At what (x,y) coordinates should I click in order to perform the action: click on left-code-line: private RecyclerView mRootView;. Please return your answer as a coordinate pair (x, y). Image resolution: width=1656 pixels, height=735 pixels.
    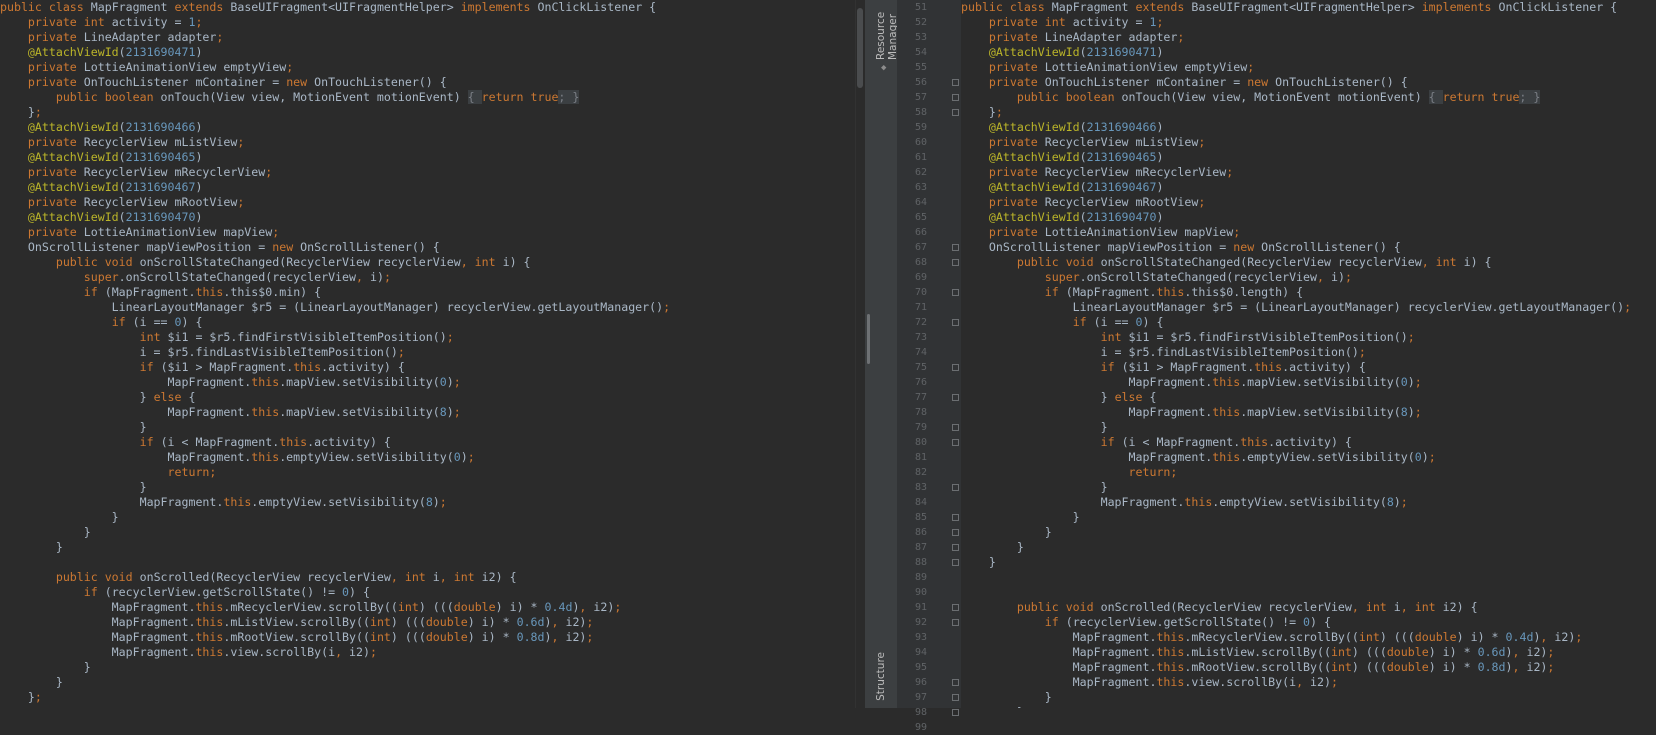
    Looking at the image, I should click on (335, 202).